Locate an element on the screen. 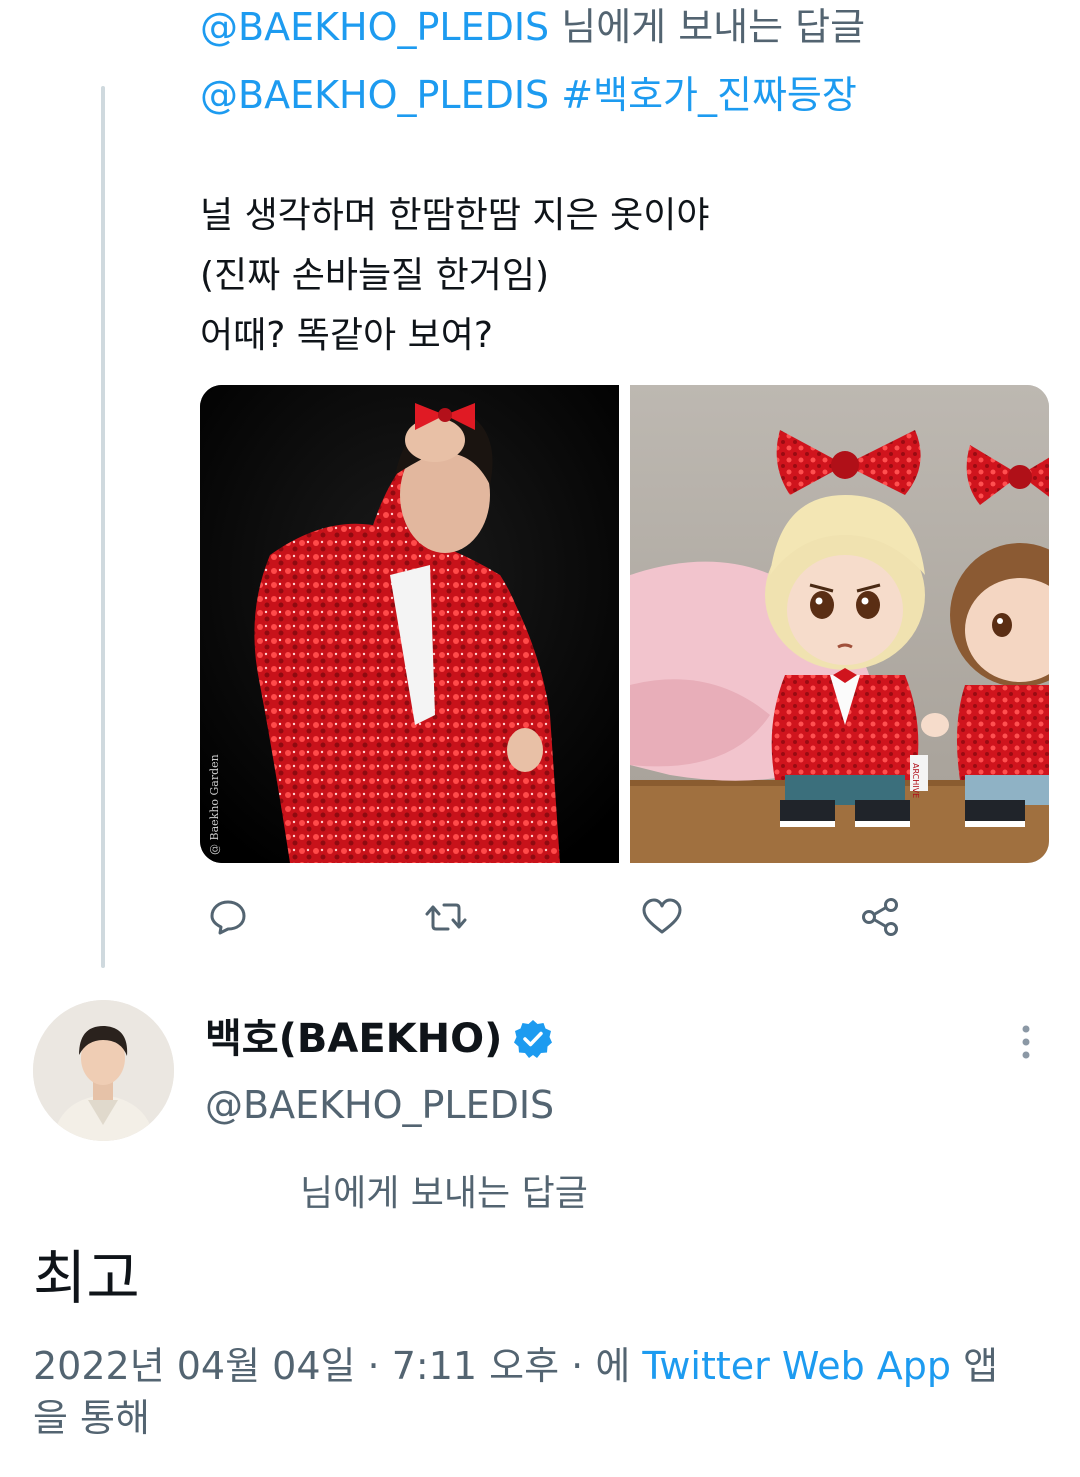 This screenshot has height=1477, width=1080. verified-badge-icon is located at coordinates (533, 1039).